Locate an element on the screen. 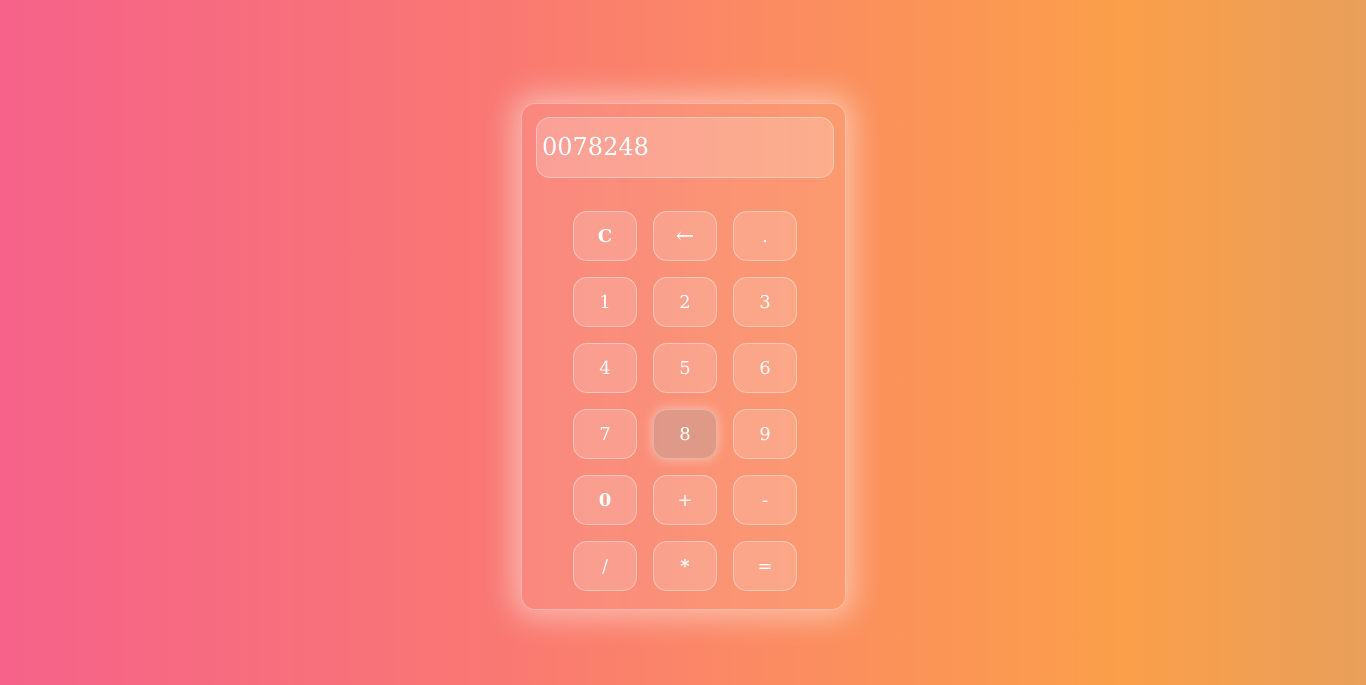 The height and width of the screenshot is (685, 1366). calculator-display: 0078248 is located at coordinates (685, 147).